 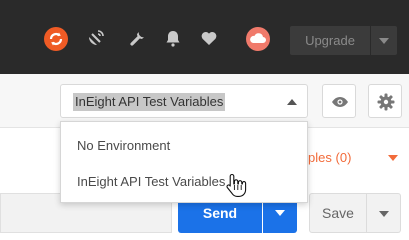 What do you see at coordinates (258, 39) in the screenshot?
I see `cloud-icon` at bounding box center [258, 39].